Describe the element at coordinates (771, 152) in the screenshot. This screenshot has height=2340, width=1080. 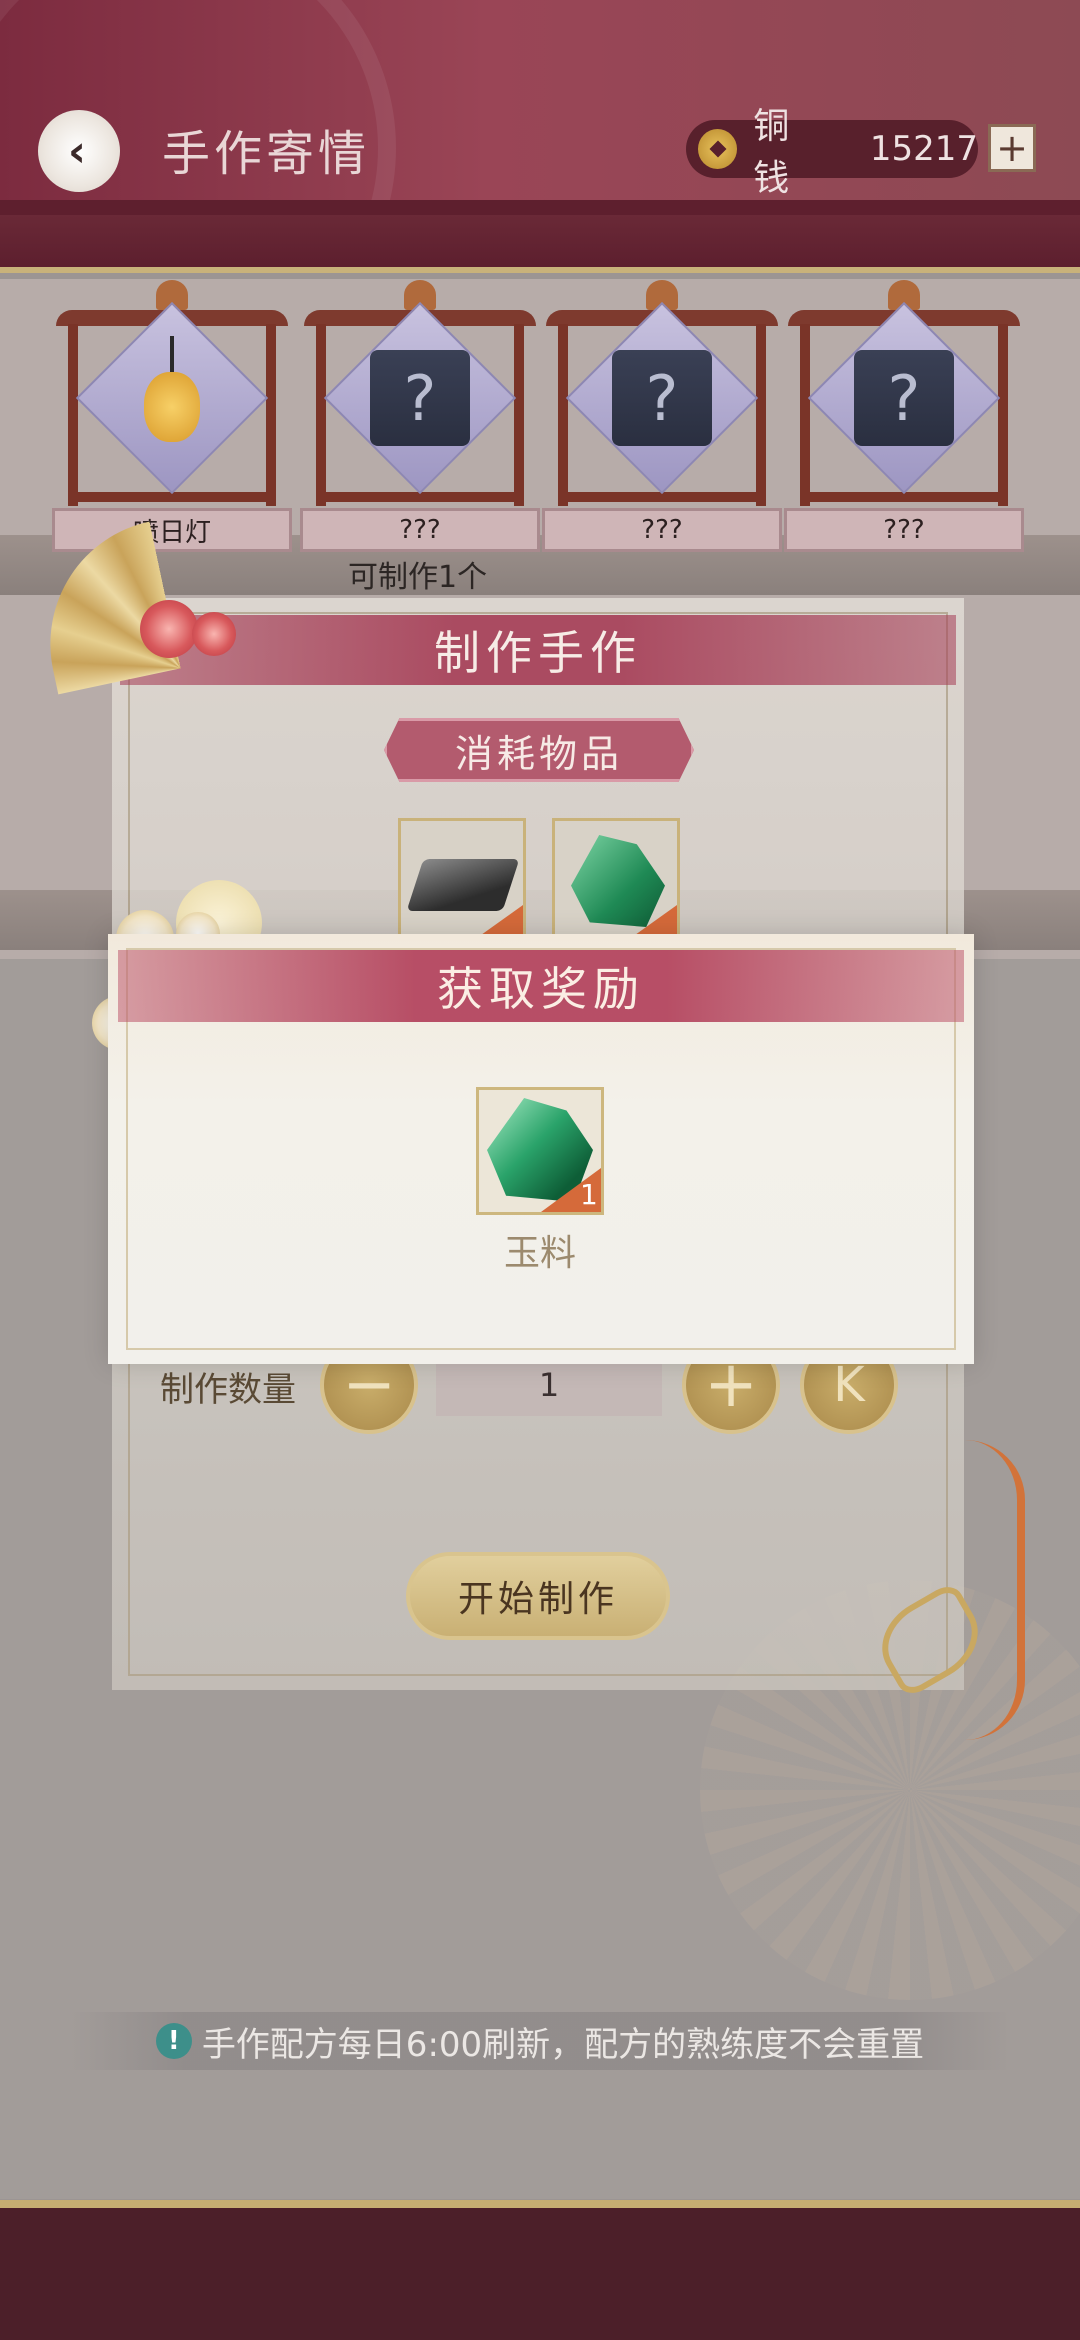
I see `currency-label: 铜钱` at that location.